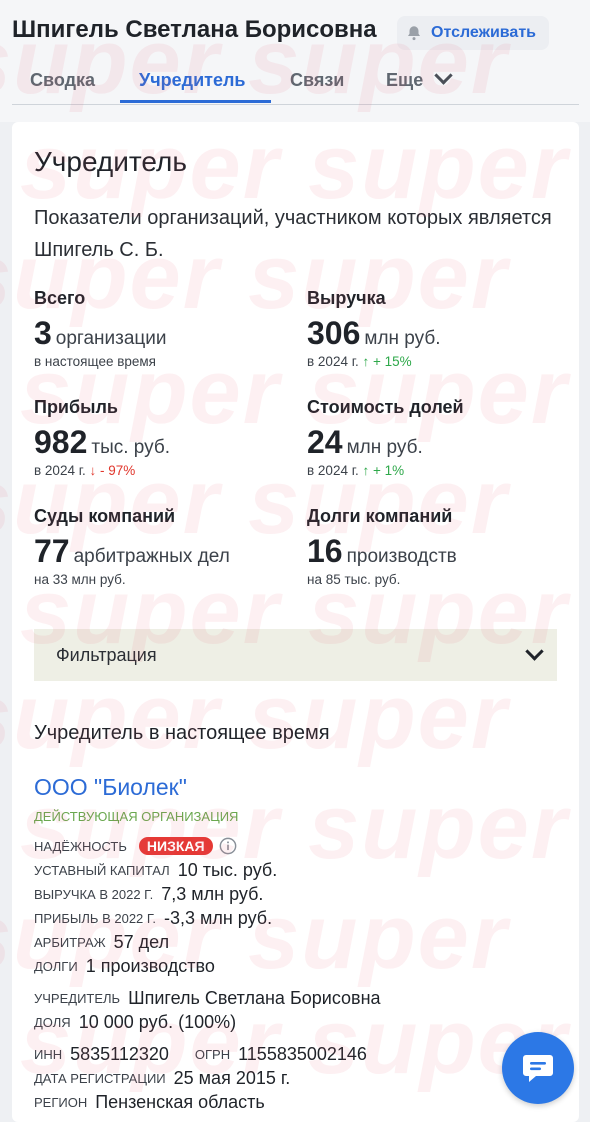 The width and height of the screenshot is (590, 1122). I want to click on row-value: Пензенская область, so click(180, 1101).